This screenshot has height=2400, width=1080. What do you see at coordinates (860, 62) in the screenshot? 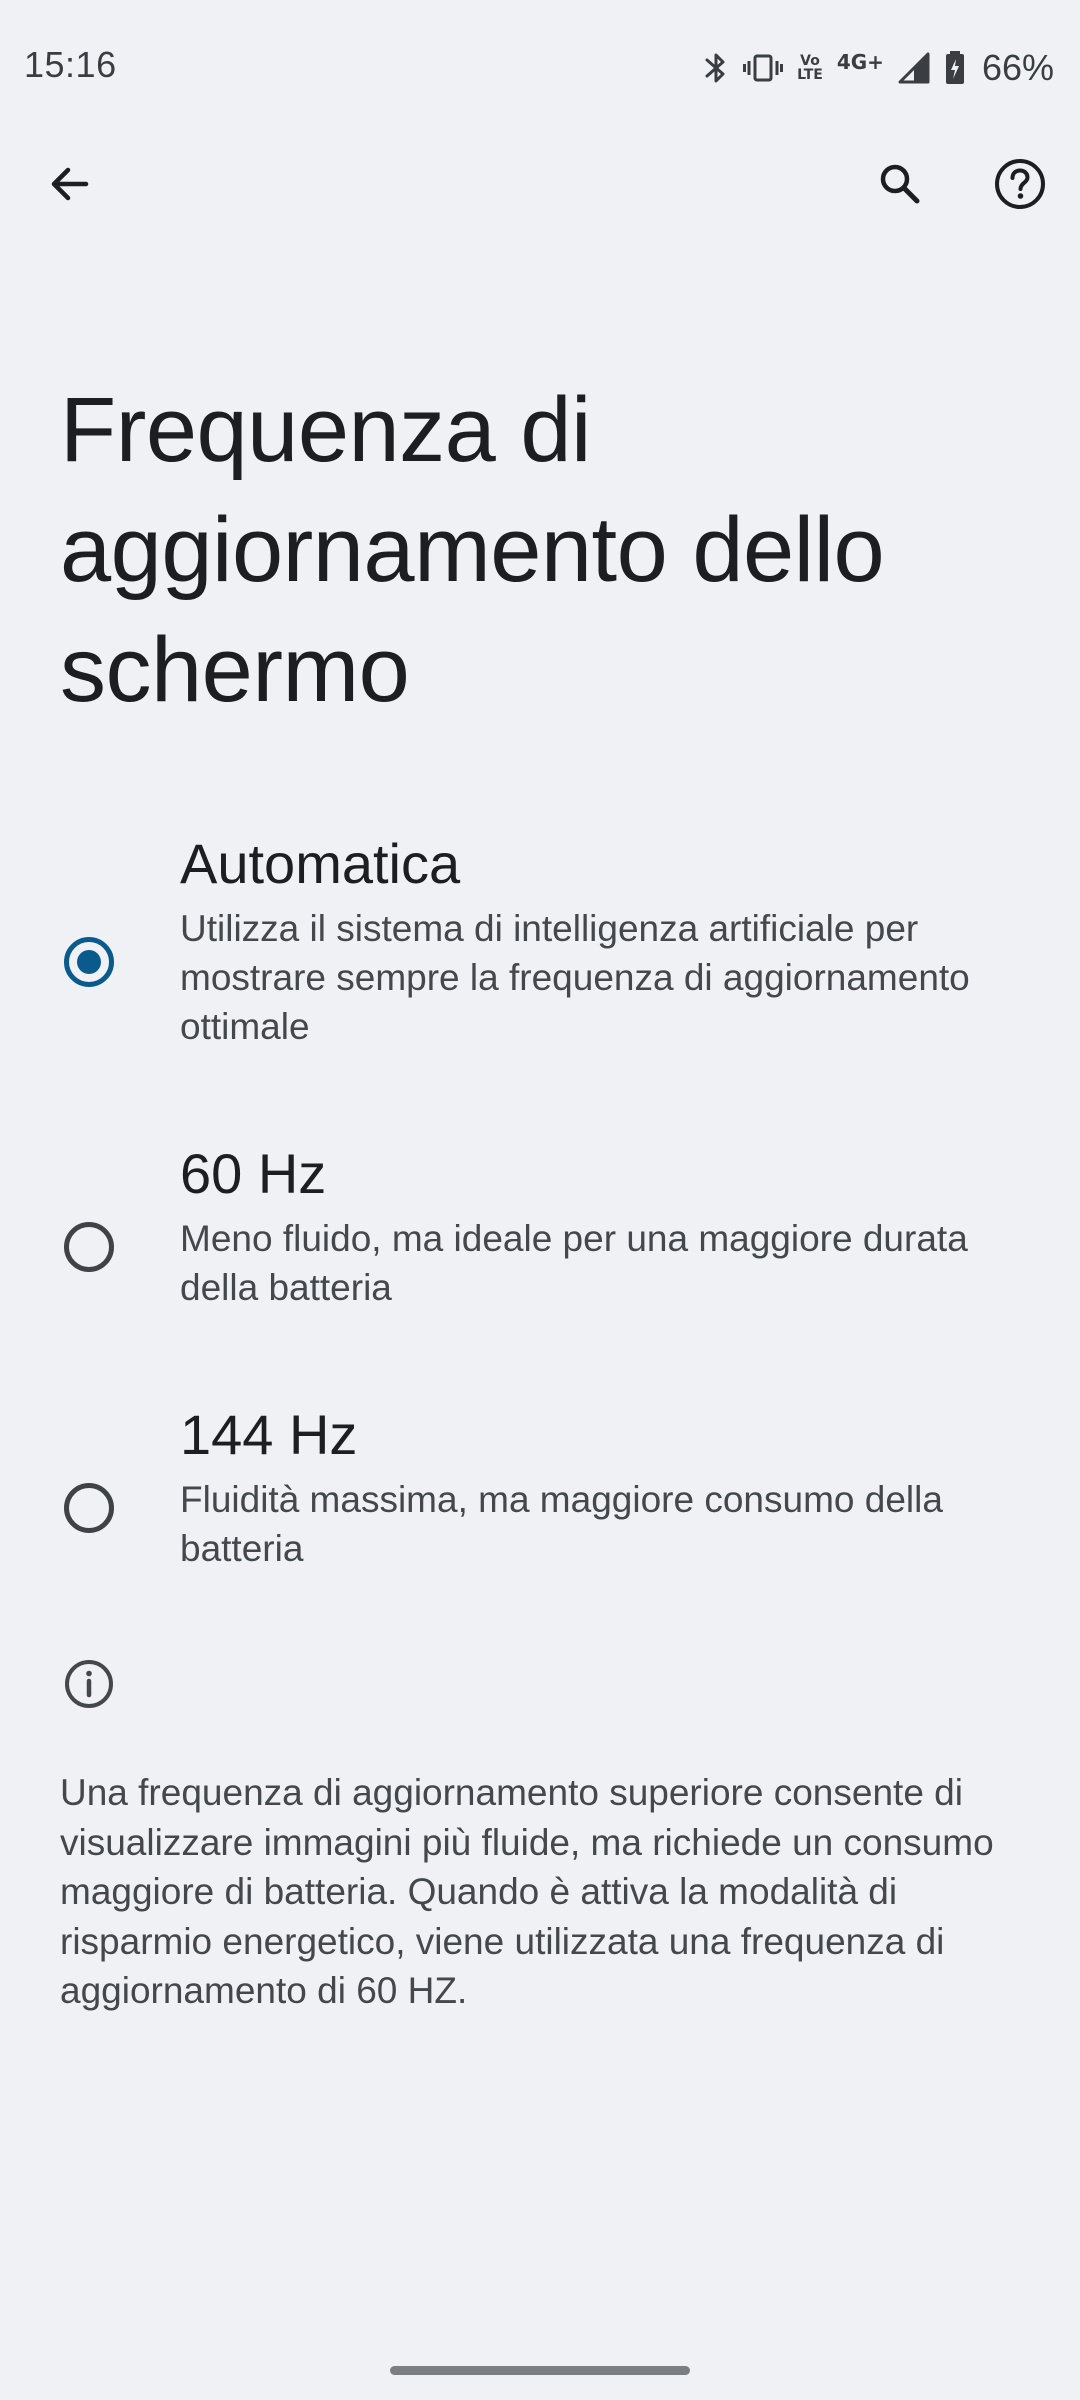
I see `network-4g-icon: 4G+` at bounding box center [860, 62].